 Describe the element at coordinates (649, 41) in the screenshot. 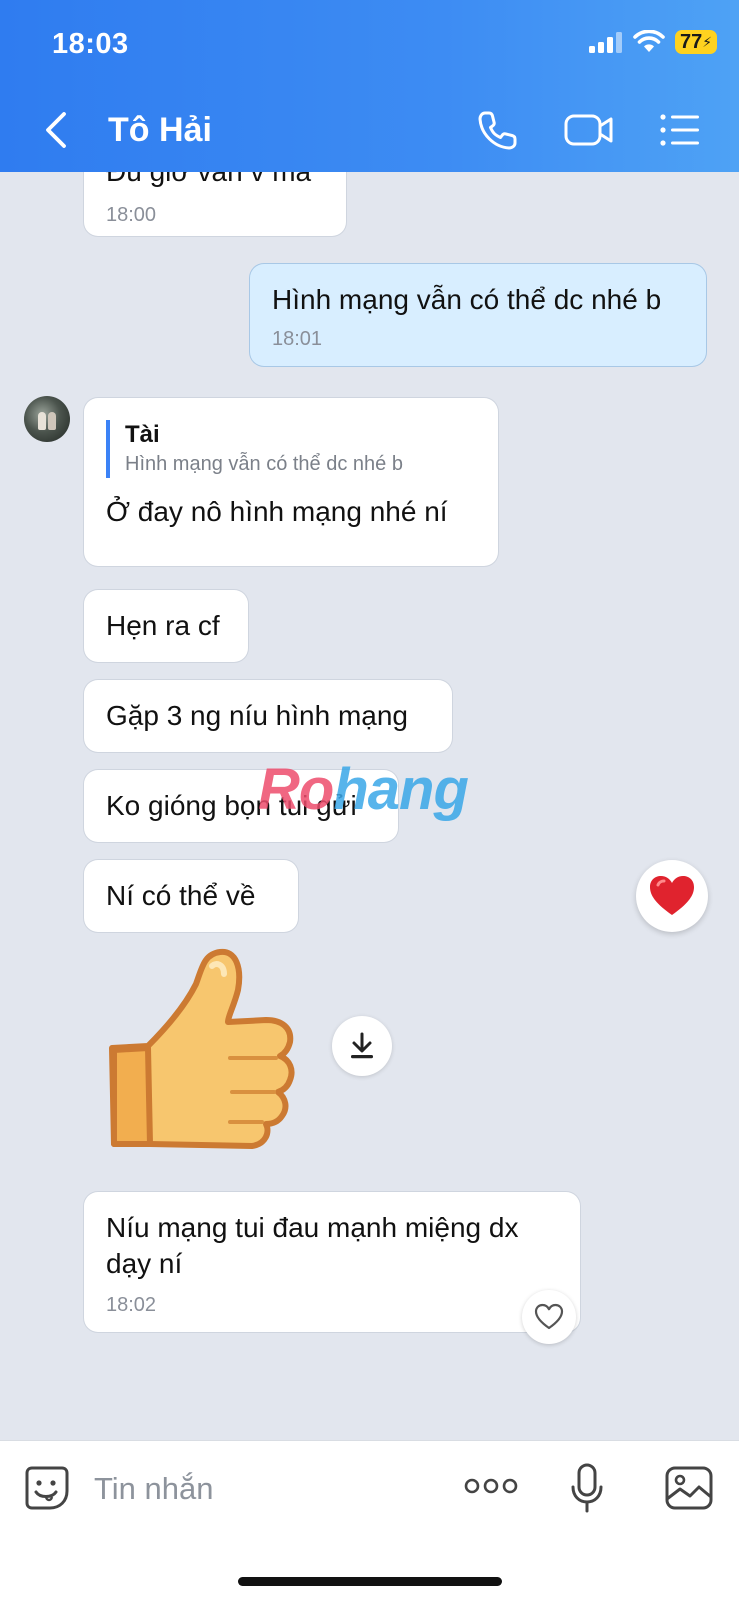

I see `wifi-icon` at that location.